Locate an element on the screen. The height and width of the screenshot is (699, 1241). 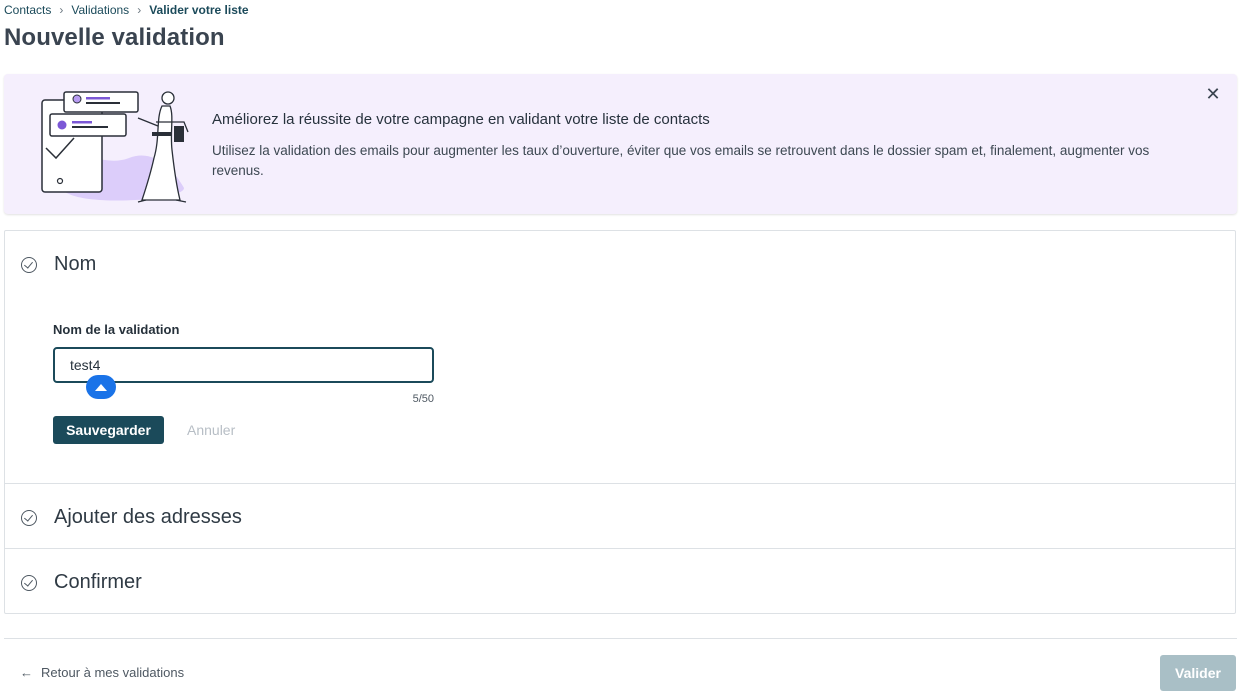
step-title: Nom is located at coordinates (75, 264).